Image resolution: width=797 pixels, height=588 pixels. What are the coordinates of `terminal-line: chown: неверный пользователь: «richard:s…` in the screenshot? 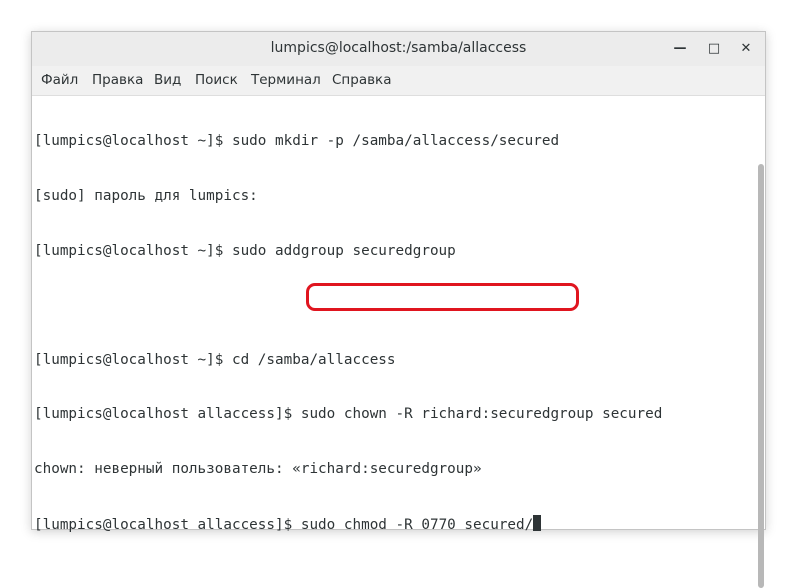 It's located at (258, 468).